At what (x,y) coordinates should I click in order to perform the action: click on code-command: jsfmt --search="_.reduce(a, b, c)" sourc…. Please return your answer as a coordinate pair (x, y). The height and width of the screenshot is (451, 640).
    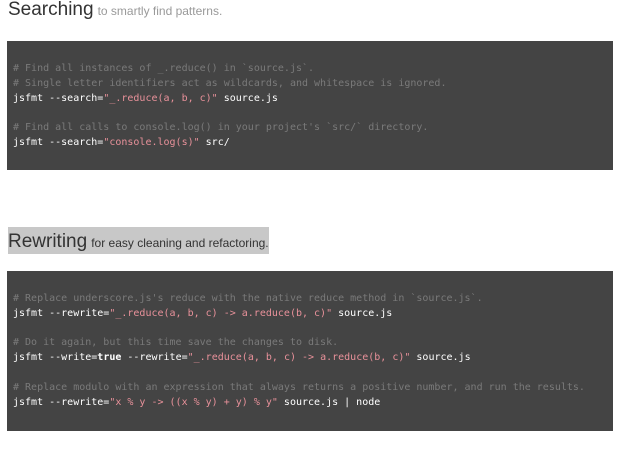
    Looking at the image, I should click on (145, 99).